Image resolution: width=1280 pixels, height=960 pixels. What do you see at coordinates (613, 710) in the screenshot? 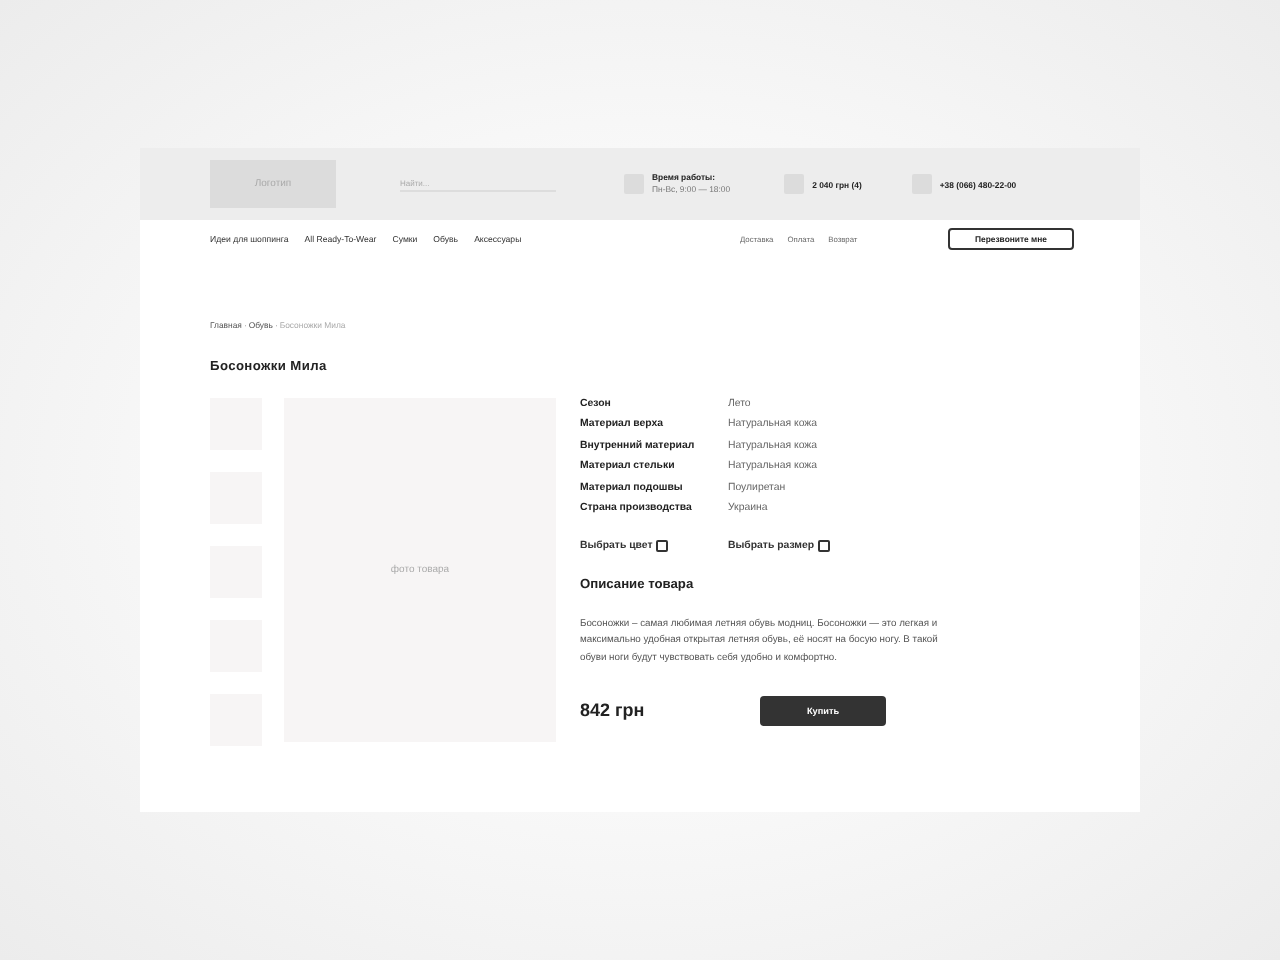
I see `price: 842 грн` at bounding box center [613, 710].